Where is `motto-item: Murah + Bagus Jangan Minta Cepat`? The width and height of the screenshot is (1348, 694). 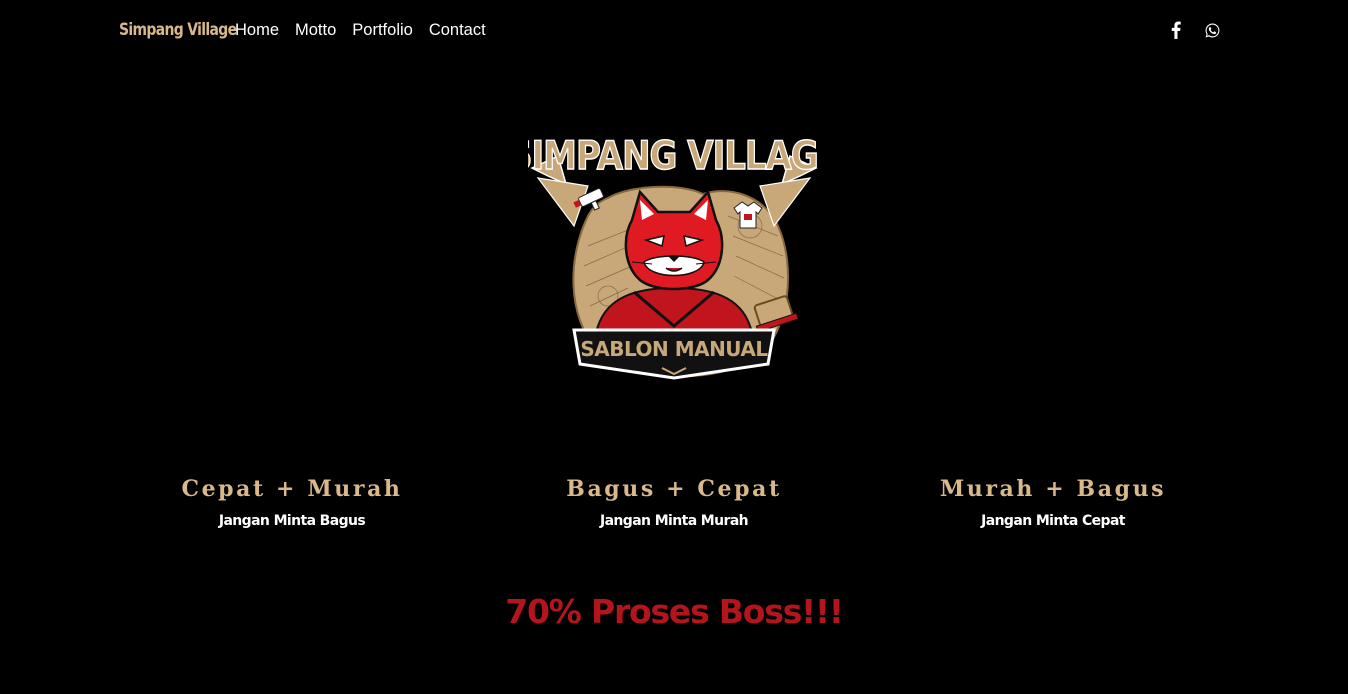 motto-item: Murah + Bagus Jangan Minta Cepat is located at coordinates (1053, 502).